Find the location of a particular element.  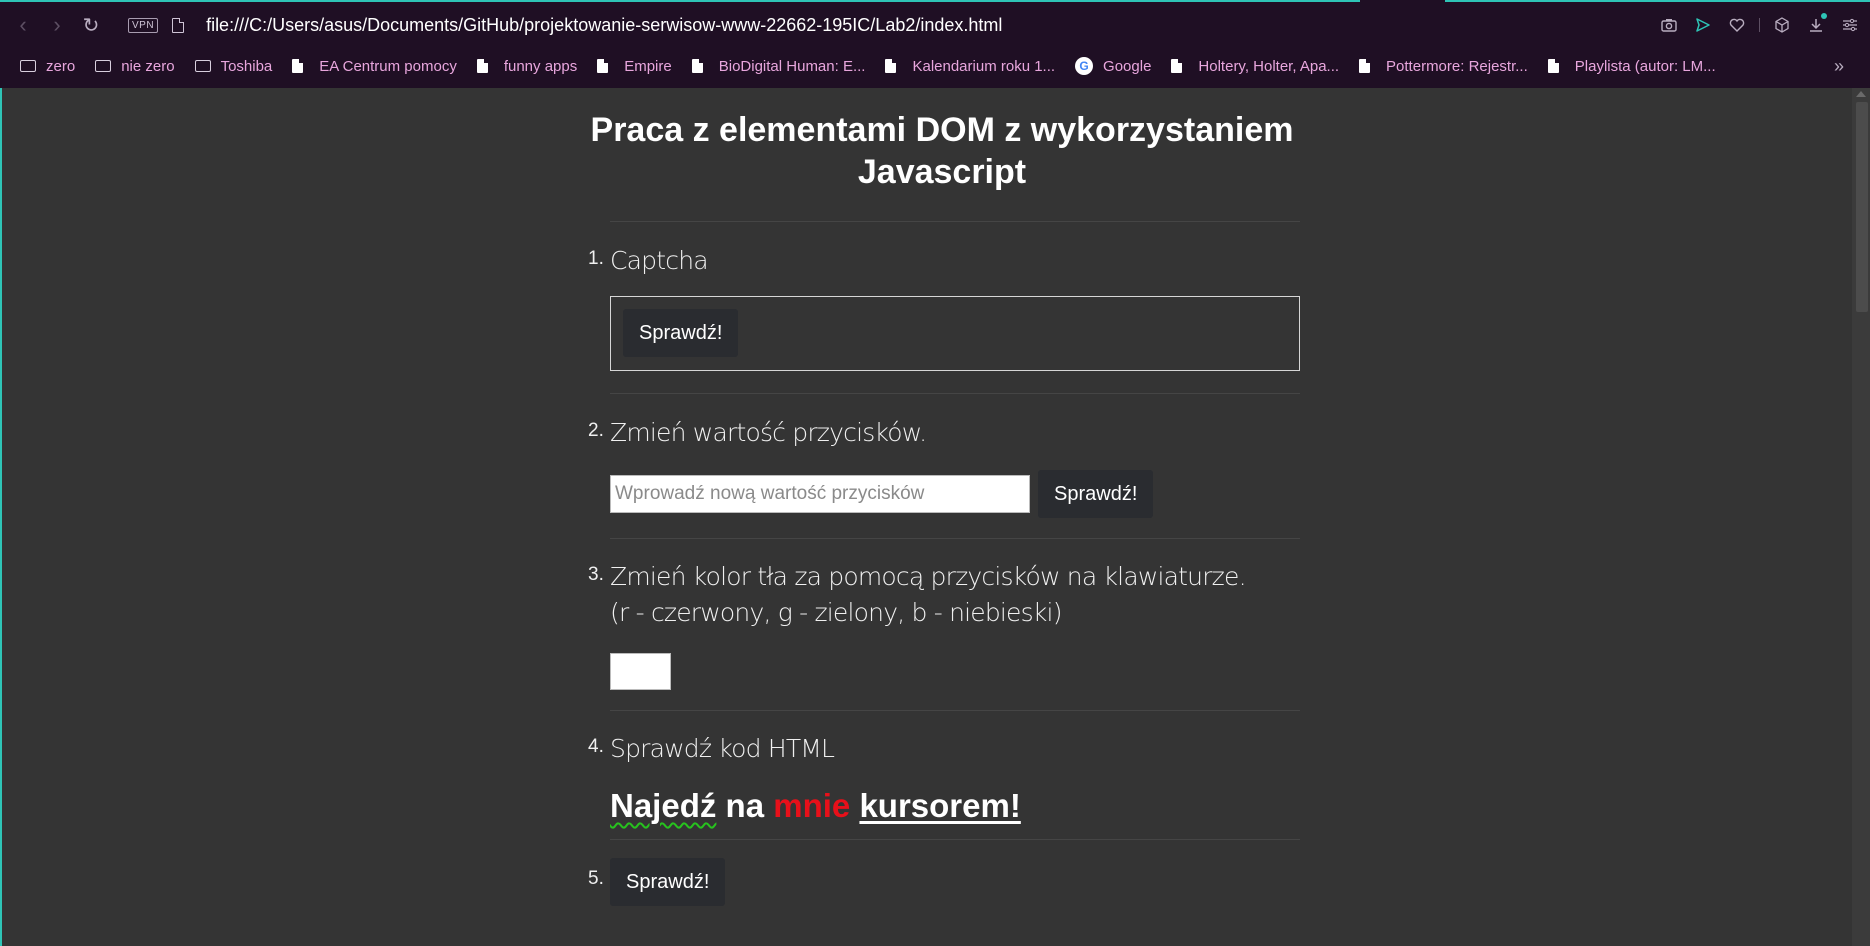

section-number: 5. is located at coordinates (596, 878).